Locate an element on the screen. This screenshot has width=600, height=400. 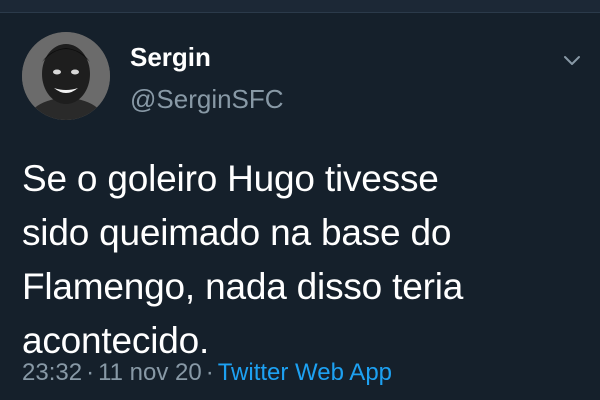
tweet-metadata: 23:32 · 11 nov 20 · Twitter Web App is located at coordinates (207, 373).